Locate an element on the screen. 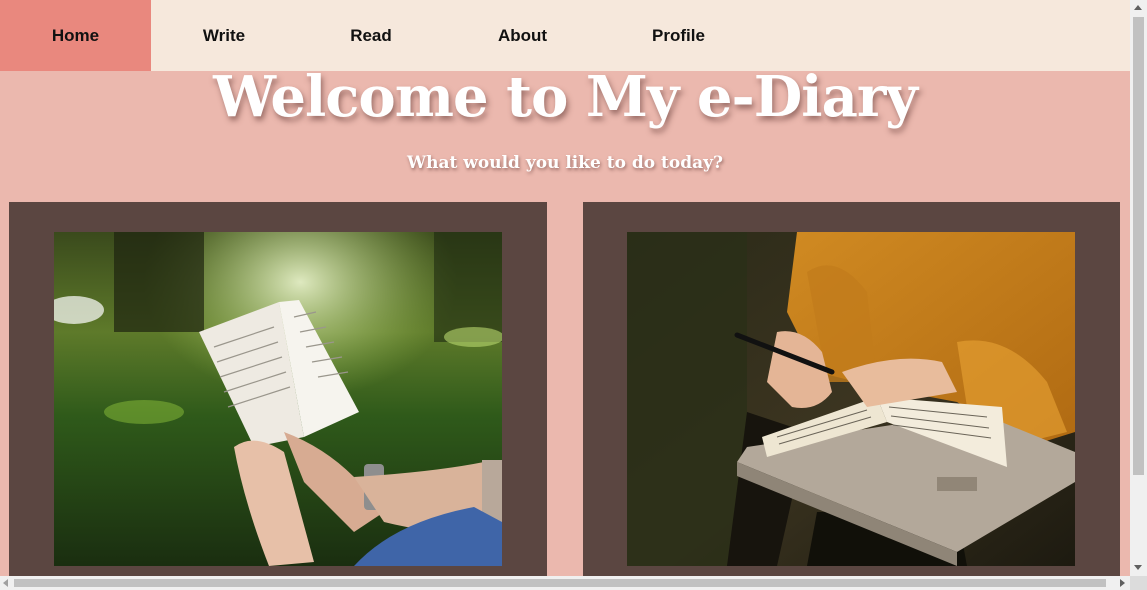 This screenshot has height=590, width=1147. scrollbar-corner is located at coordinates (1138, 583).